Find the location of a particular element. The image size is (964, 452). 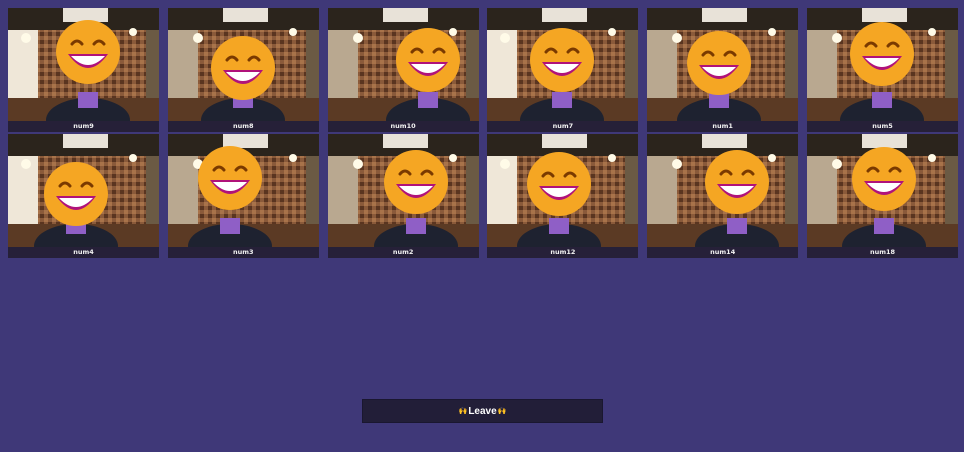

participant-tile: num1 is located at coordinates (723, 70).